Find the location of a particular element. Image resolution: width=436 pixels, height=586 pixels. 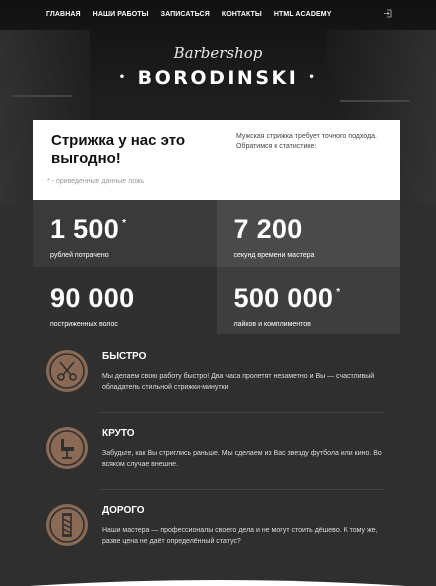

feature-title: ДОРОГО is located at coordinates (123, 510).